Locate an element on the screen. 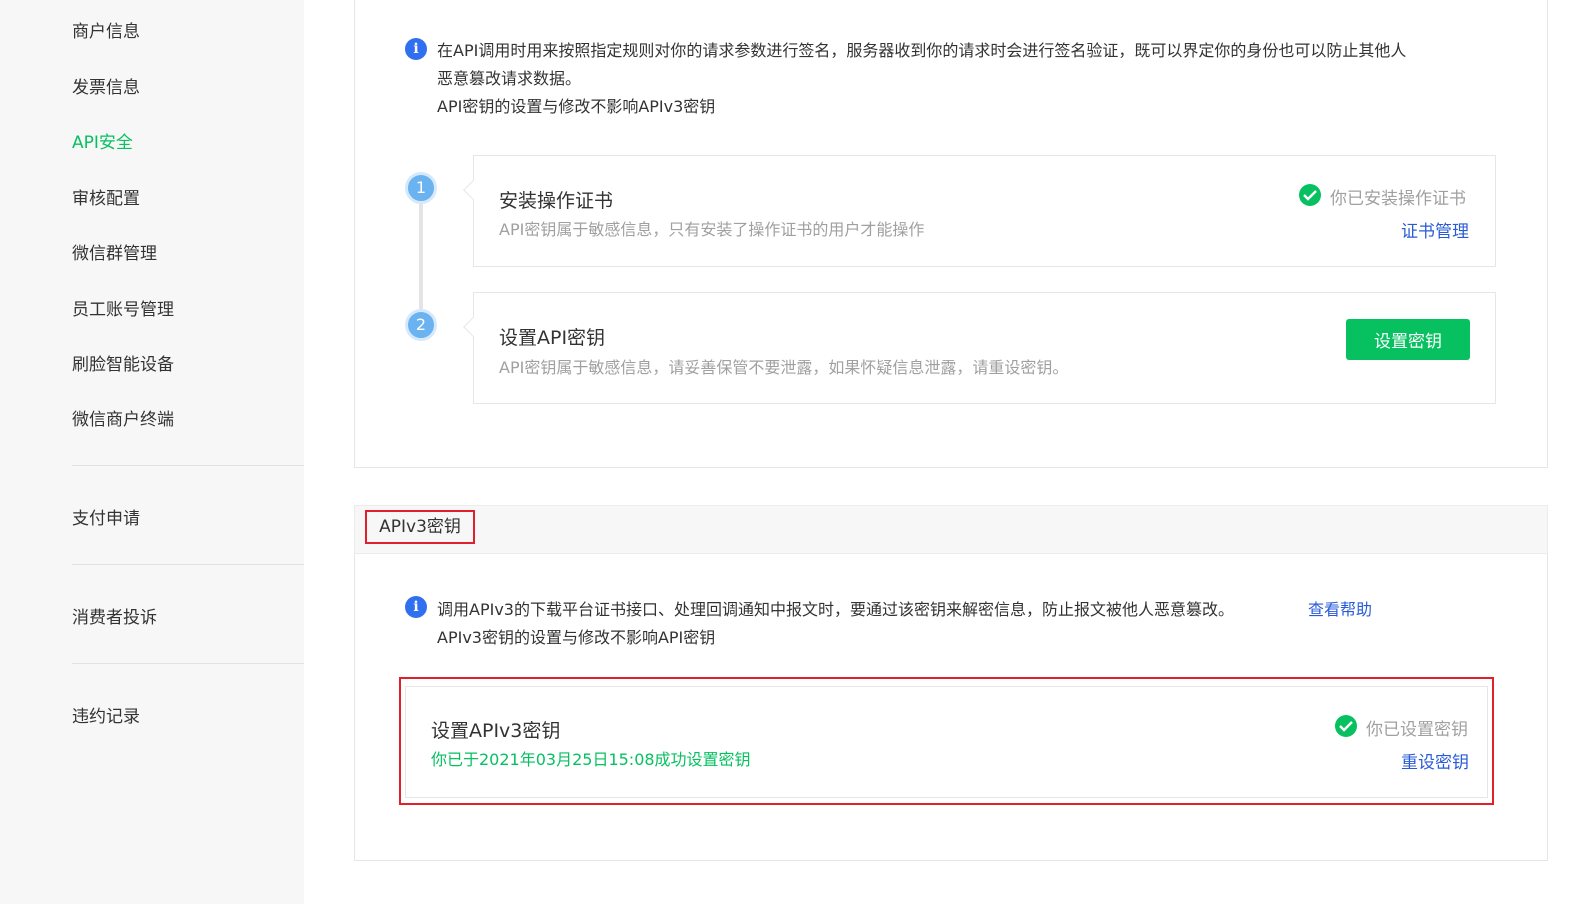  step-number-2: 2 is located at coordinates (421, 325).